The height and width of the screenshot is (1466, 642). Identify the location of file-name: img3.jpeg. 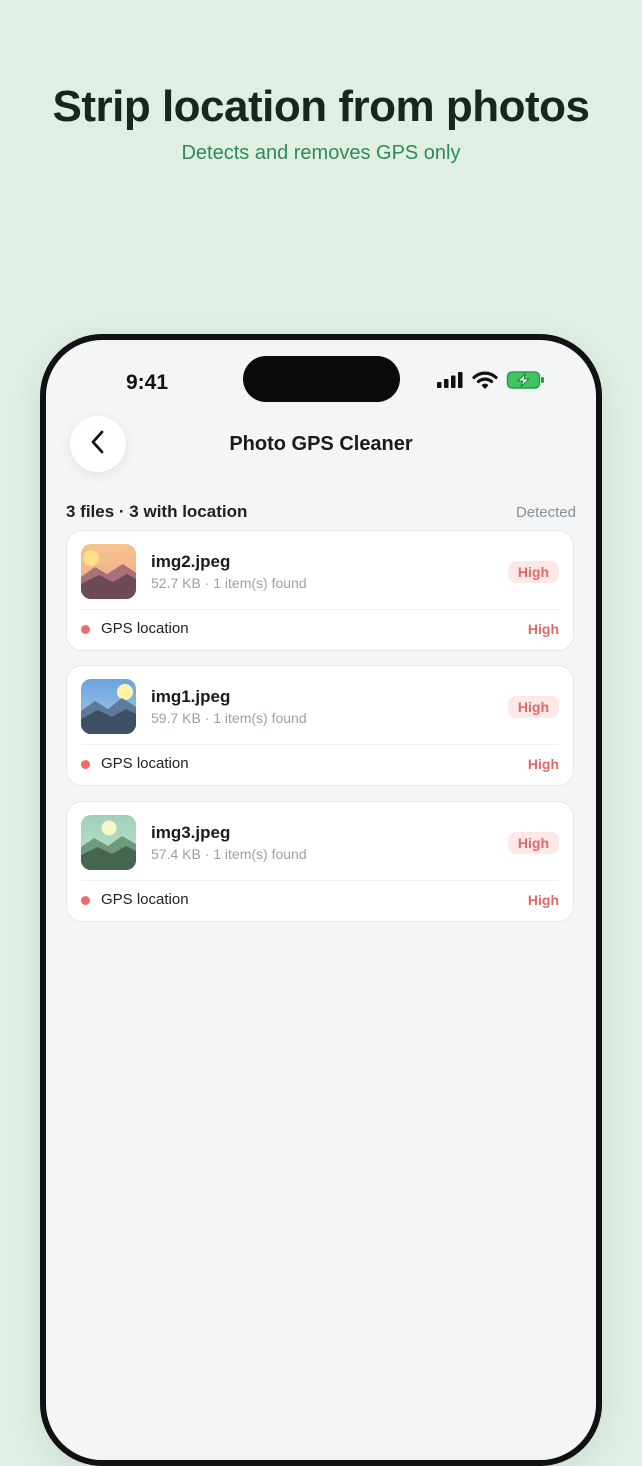
(191, 832).